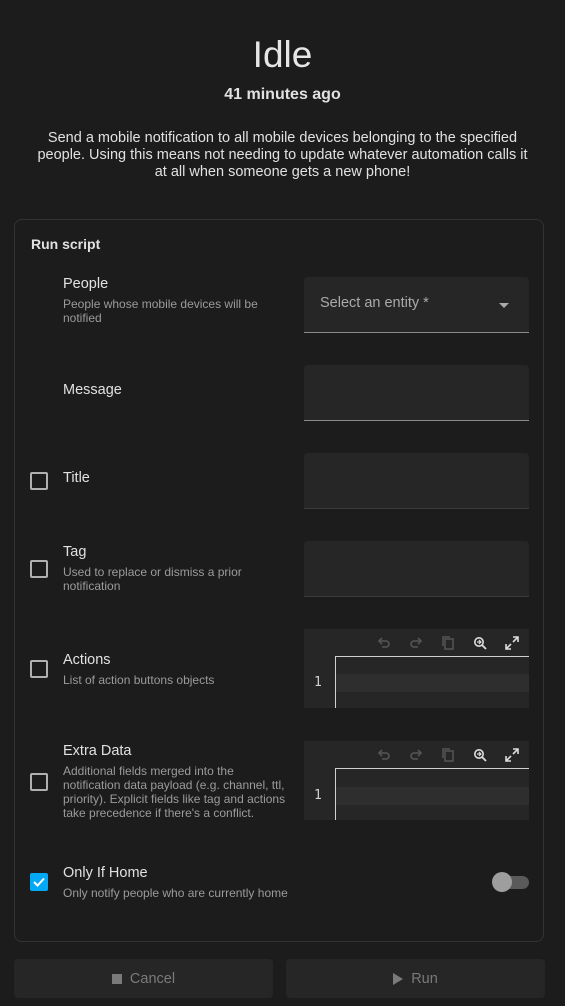 The width and height of the screenshot is (565, 1006). I want to click on cancel-button: Cancel, so click(143, 978).